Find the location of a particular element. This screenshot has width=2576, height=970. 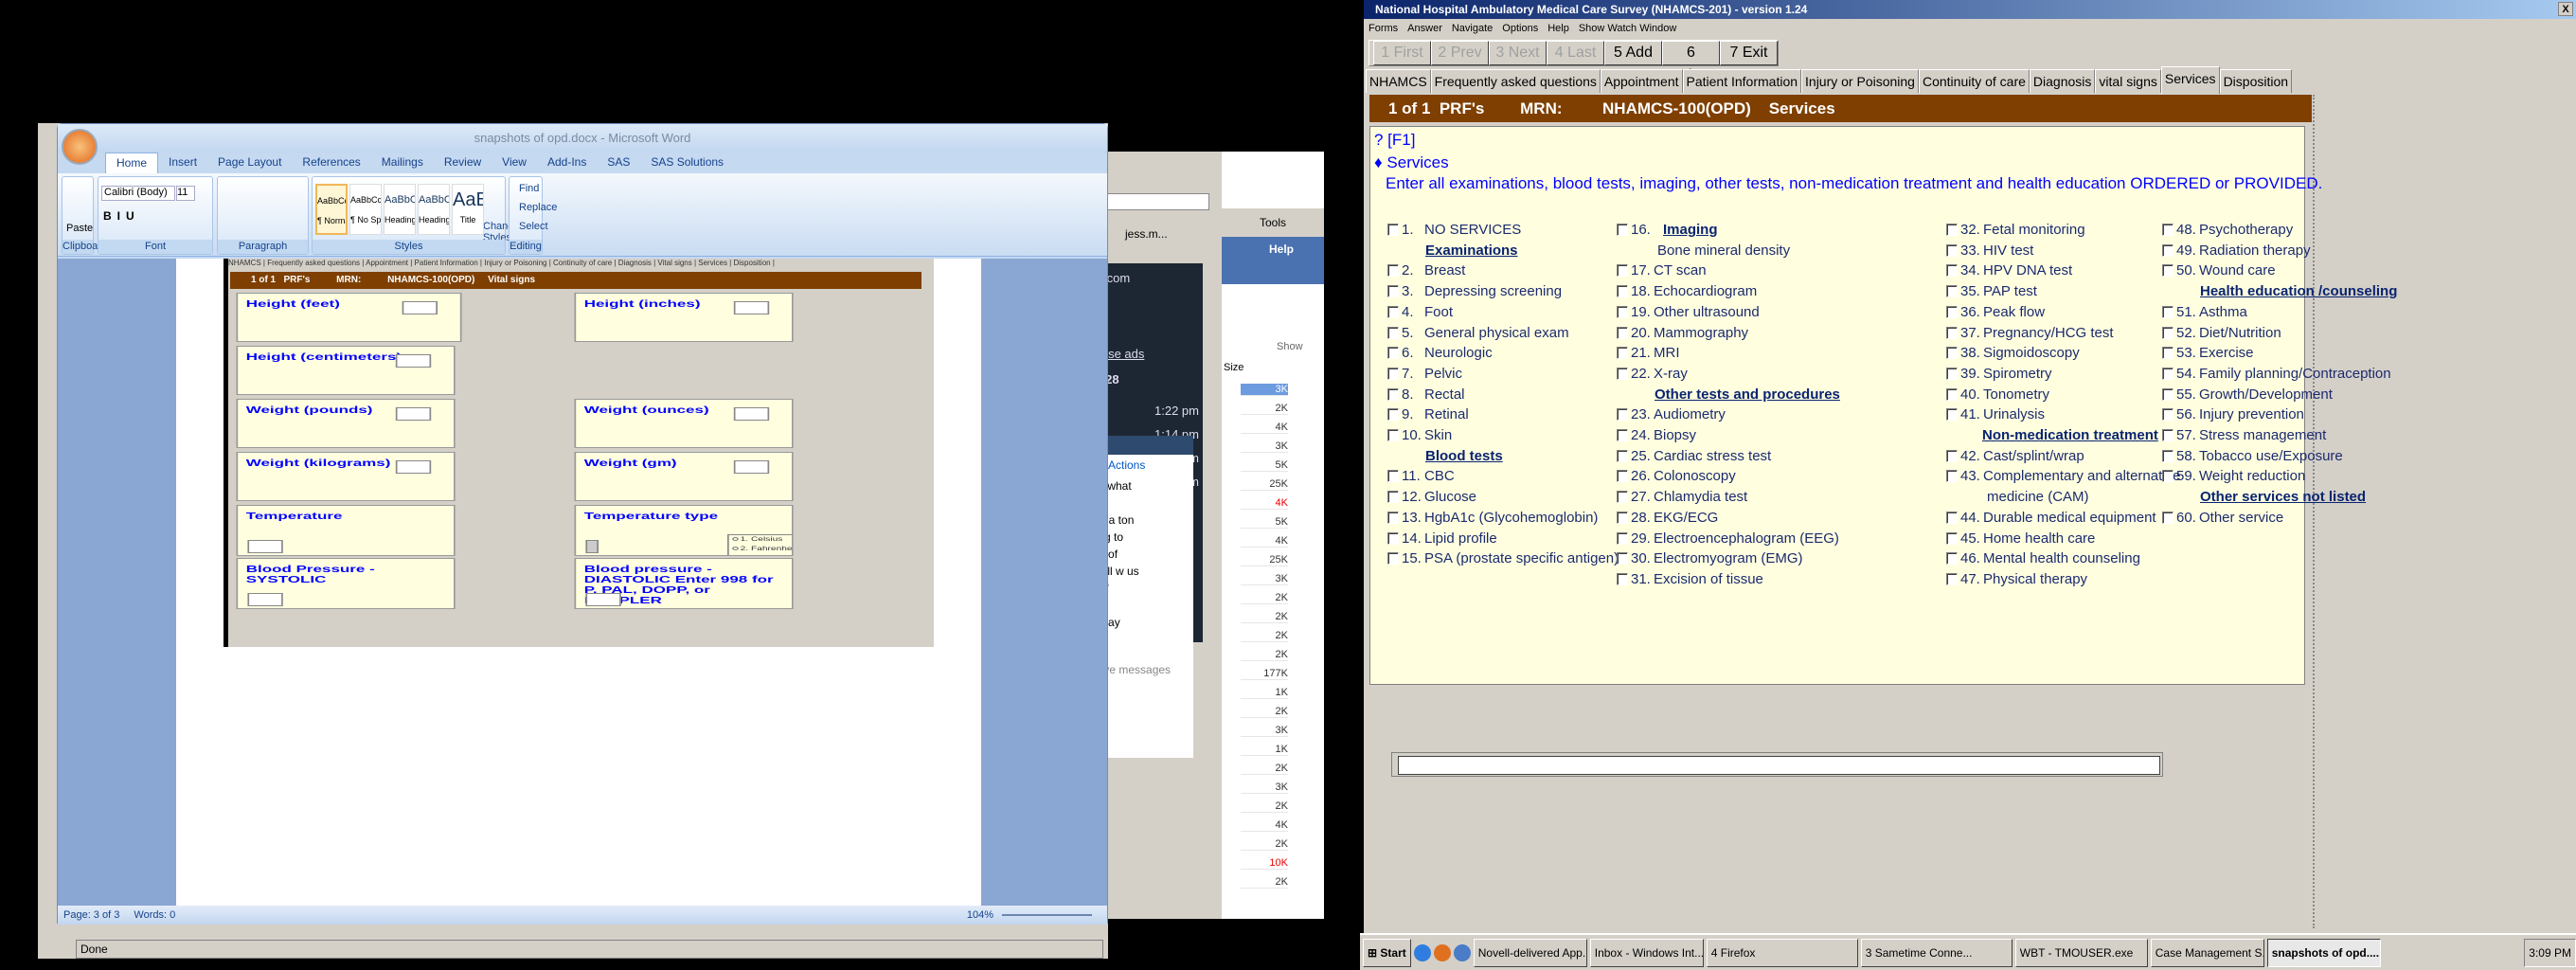

tab-continuity-of-care: Continuity of care is located at coordinates (1974, 81).